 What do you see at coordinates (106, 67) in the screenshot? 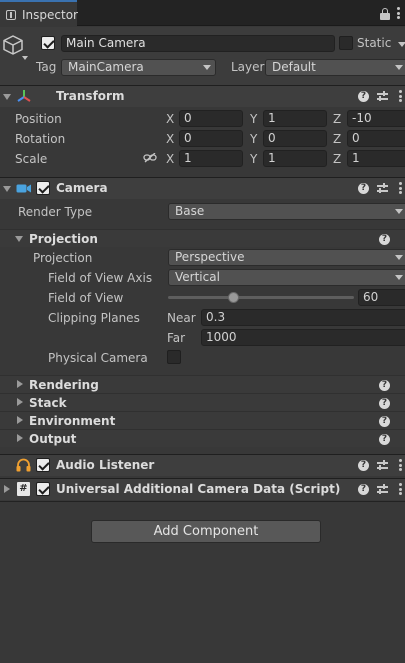
I see `tag-value: MainCamera` at bounding box center [106, 67].